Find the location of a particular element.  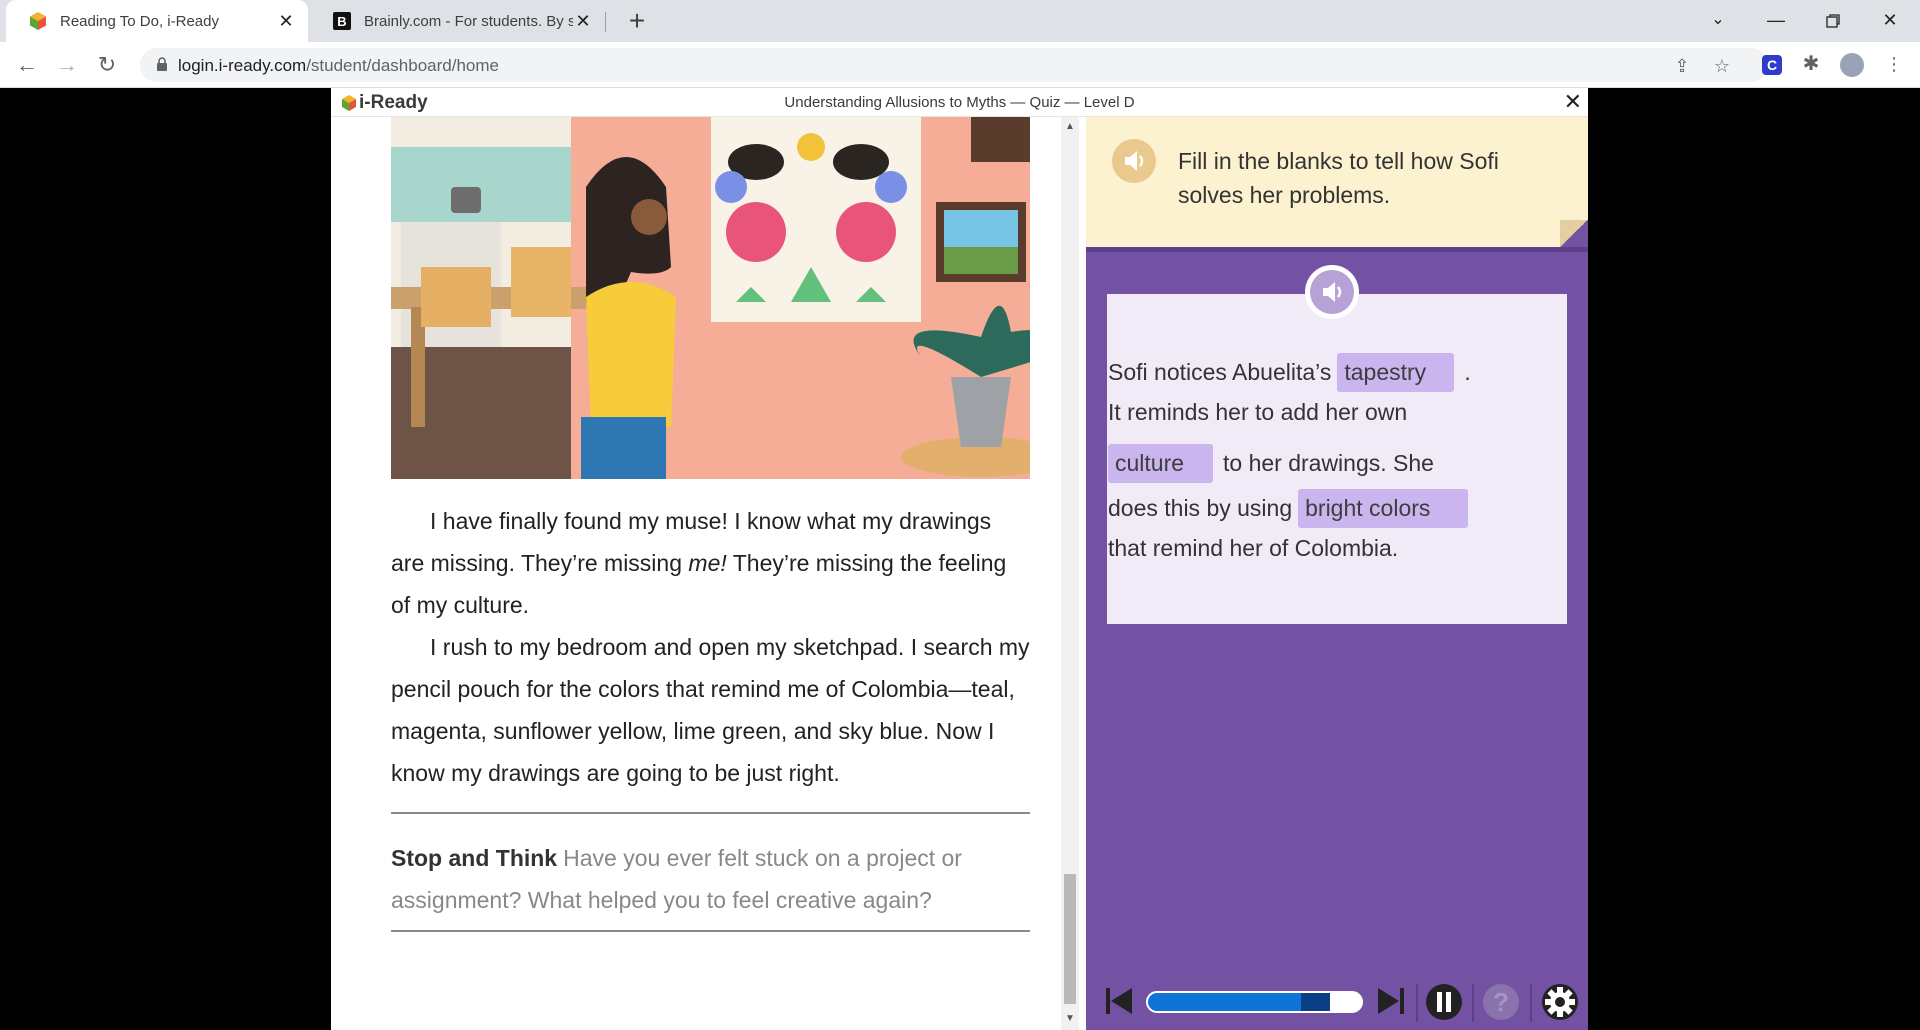

minimize-icon: — is located at coordinates (1776, 21).